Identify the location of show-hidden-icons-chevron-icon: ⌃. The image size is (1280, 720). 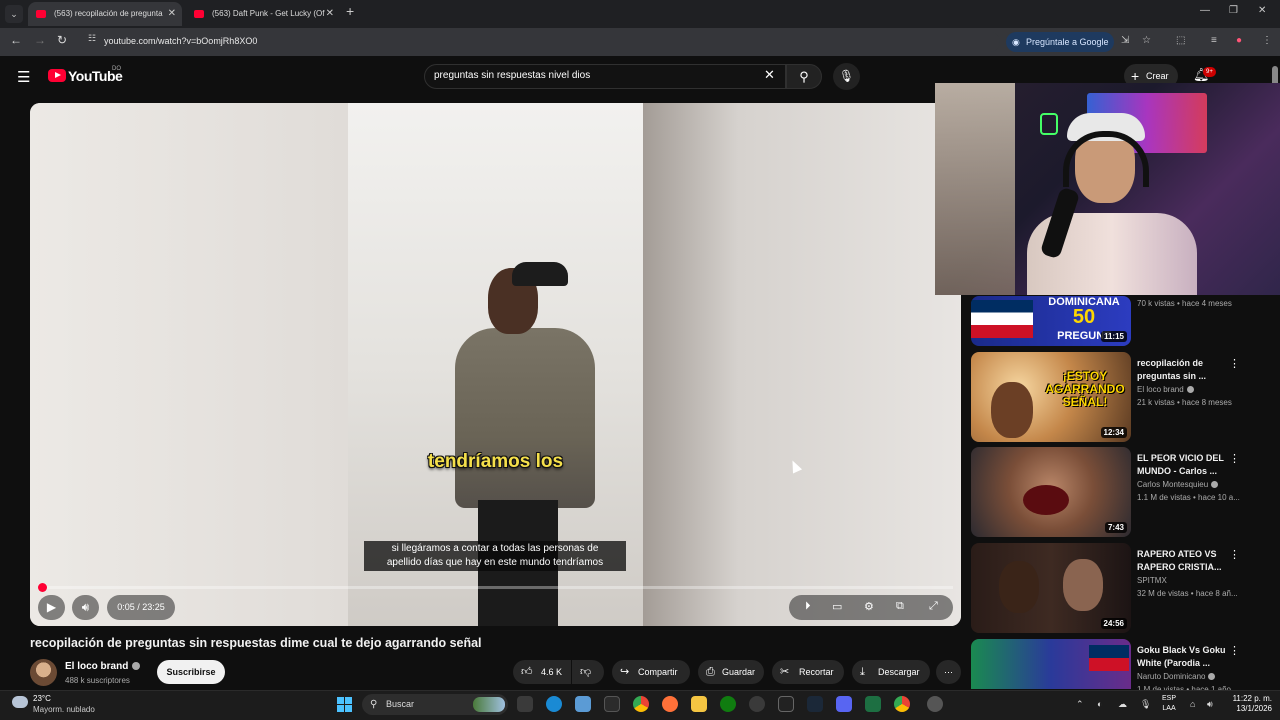
(1080, 704).